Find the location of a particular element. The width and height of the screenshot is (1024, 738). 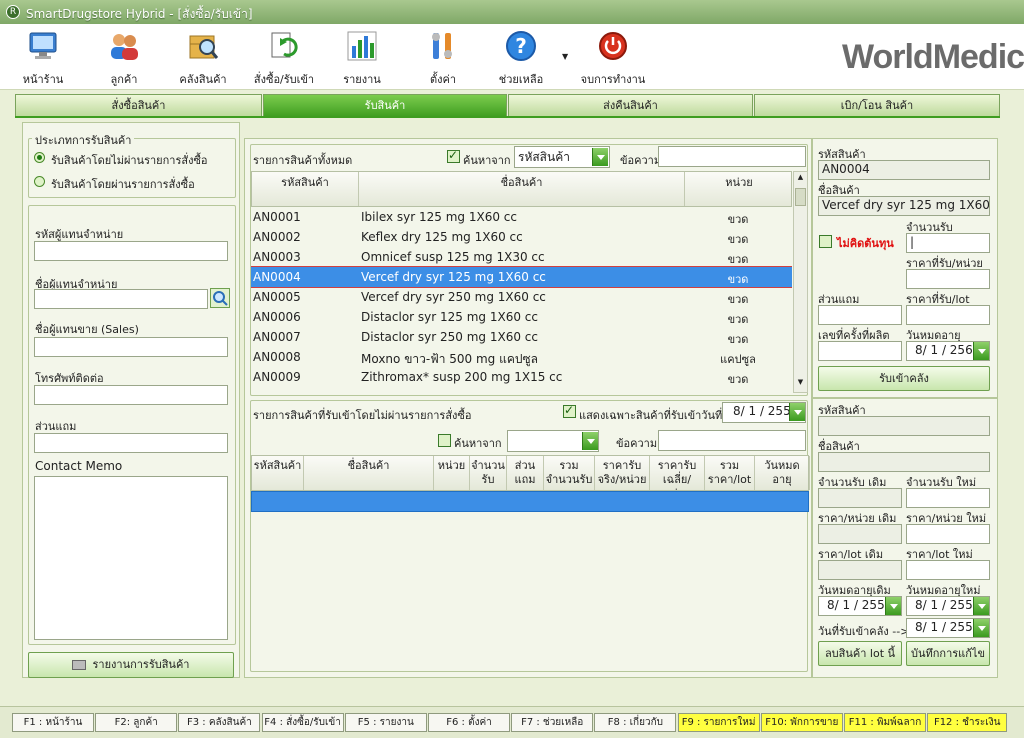

function-key-9: F9 : รายการใหม่ is located at coordinates (718, 722).